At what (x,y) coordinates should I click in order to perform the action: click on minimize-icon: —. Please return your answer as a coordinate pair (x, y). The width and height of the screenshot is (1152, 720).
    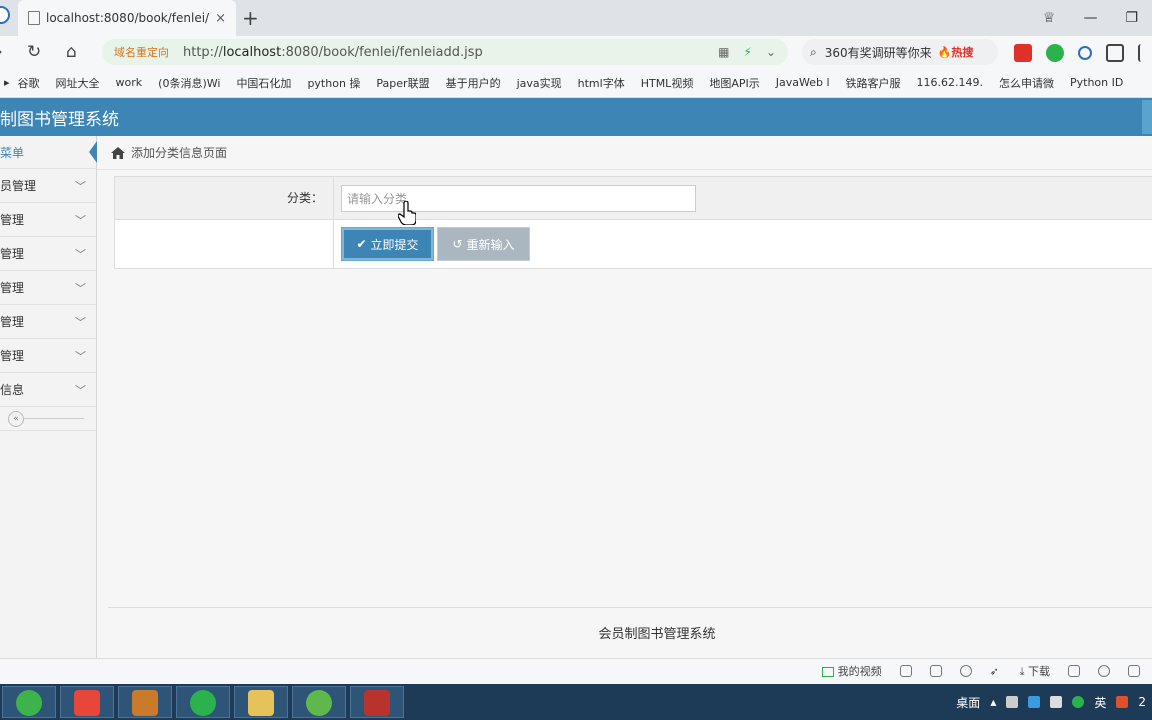
    Looking at the image, I should click on (1090, 18).